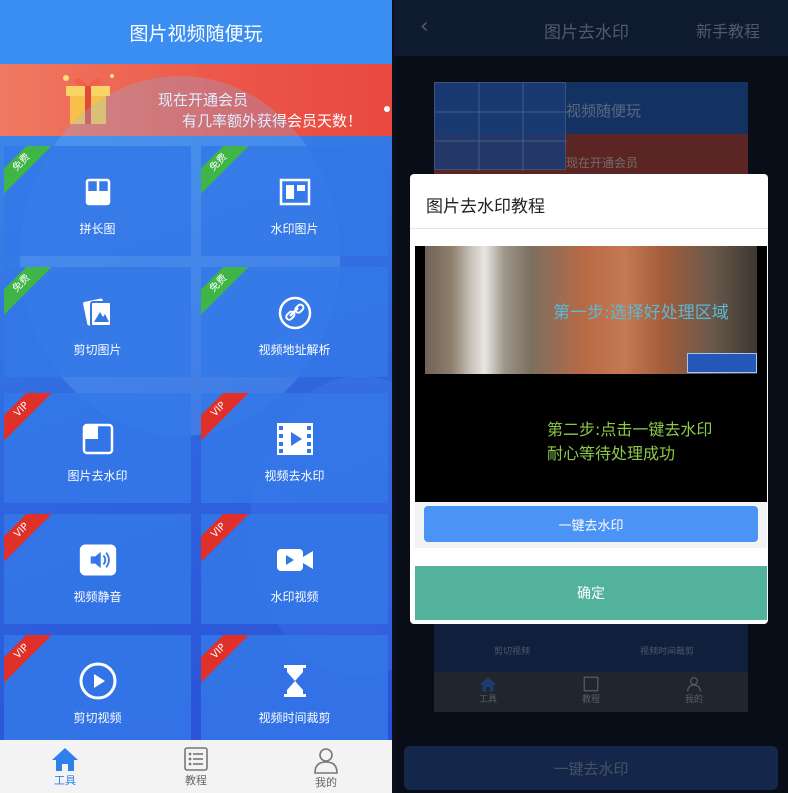  What do you see at coordinates (591, 374) in the screenshot?
I see `tutorial-video: 第一步:选择好处理区域 第二步:点击一键去水印 耐心等待处理成功` at bounding box center [591, 374].